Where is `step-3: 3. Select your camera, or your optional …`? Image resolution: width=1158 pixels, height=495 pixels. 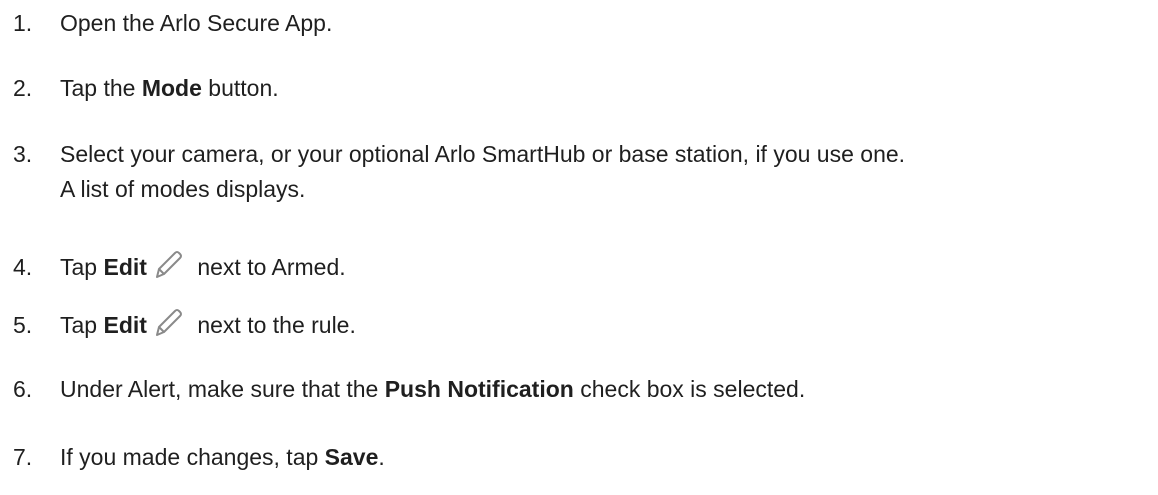 step-3: 3. Select your camera, or your optional … is located at coordinates (459, 172).